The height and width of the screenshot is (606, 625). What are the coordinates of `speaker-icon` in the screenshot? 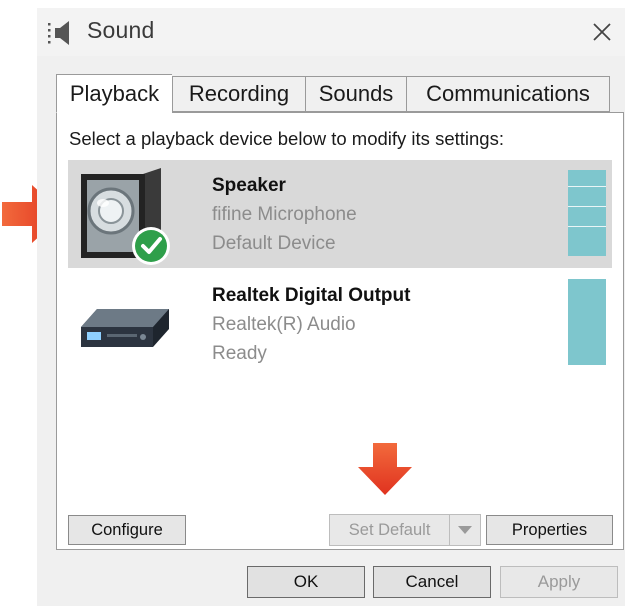 It's located at (58, 33).